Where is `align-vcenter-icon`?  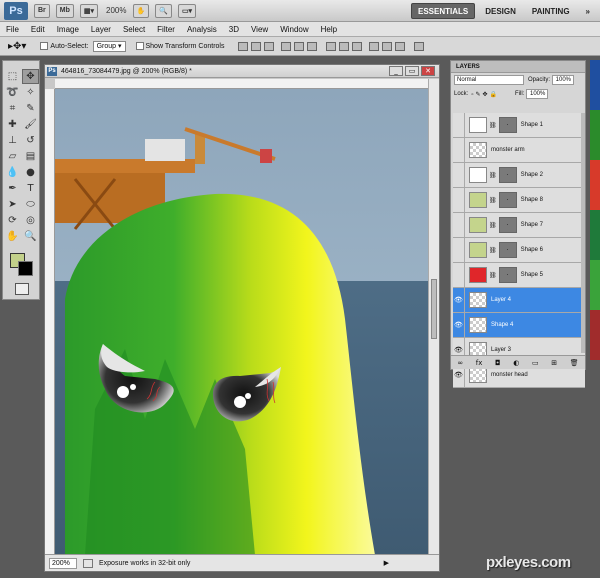
align-vcenter-icon is located at coordinates (256, 46).